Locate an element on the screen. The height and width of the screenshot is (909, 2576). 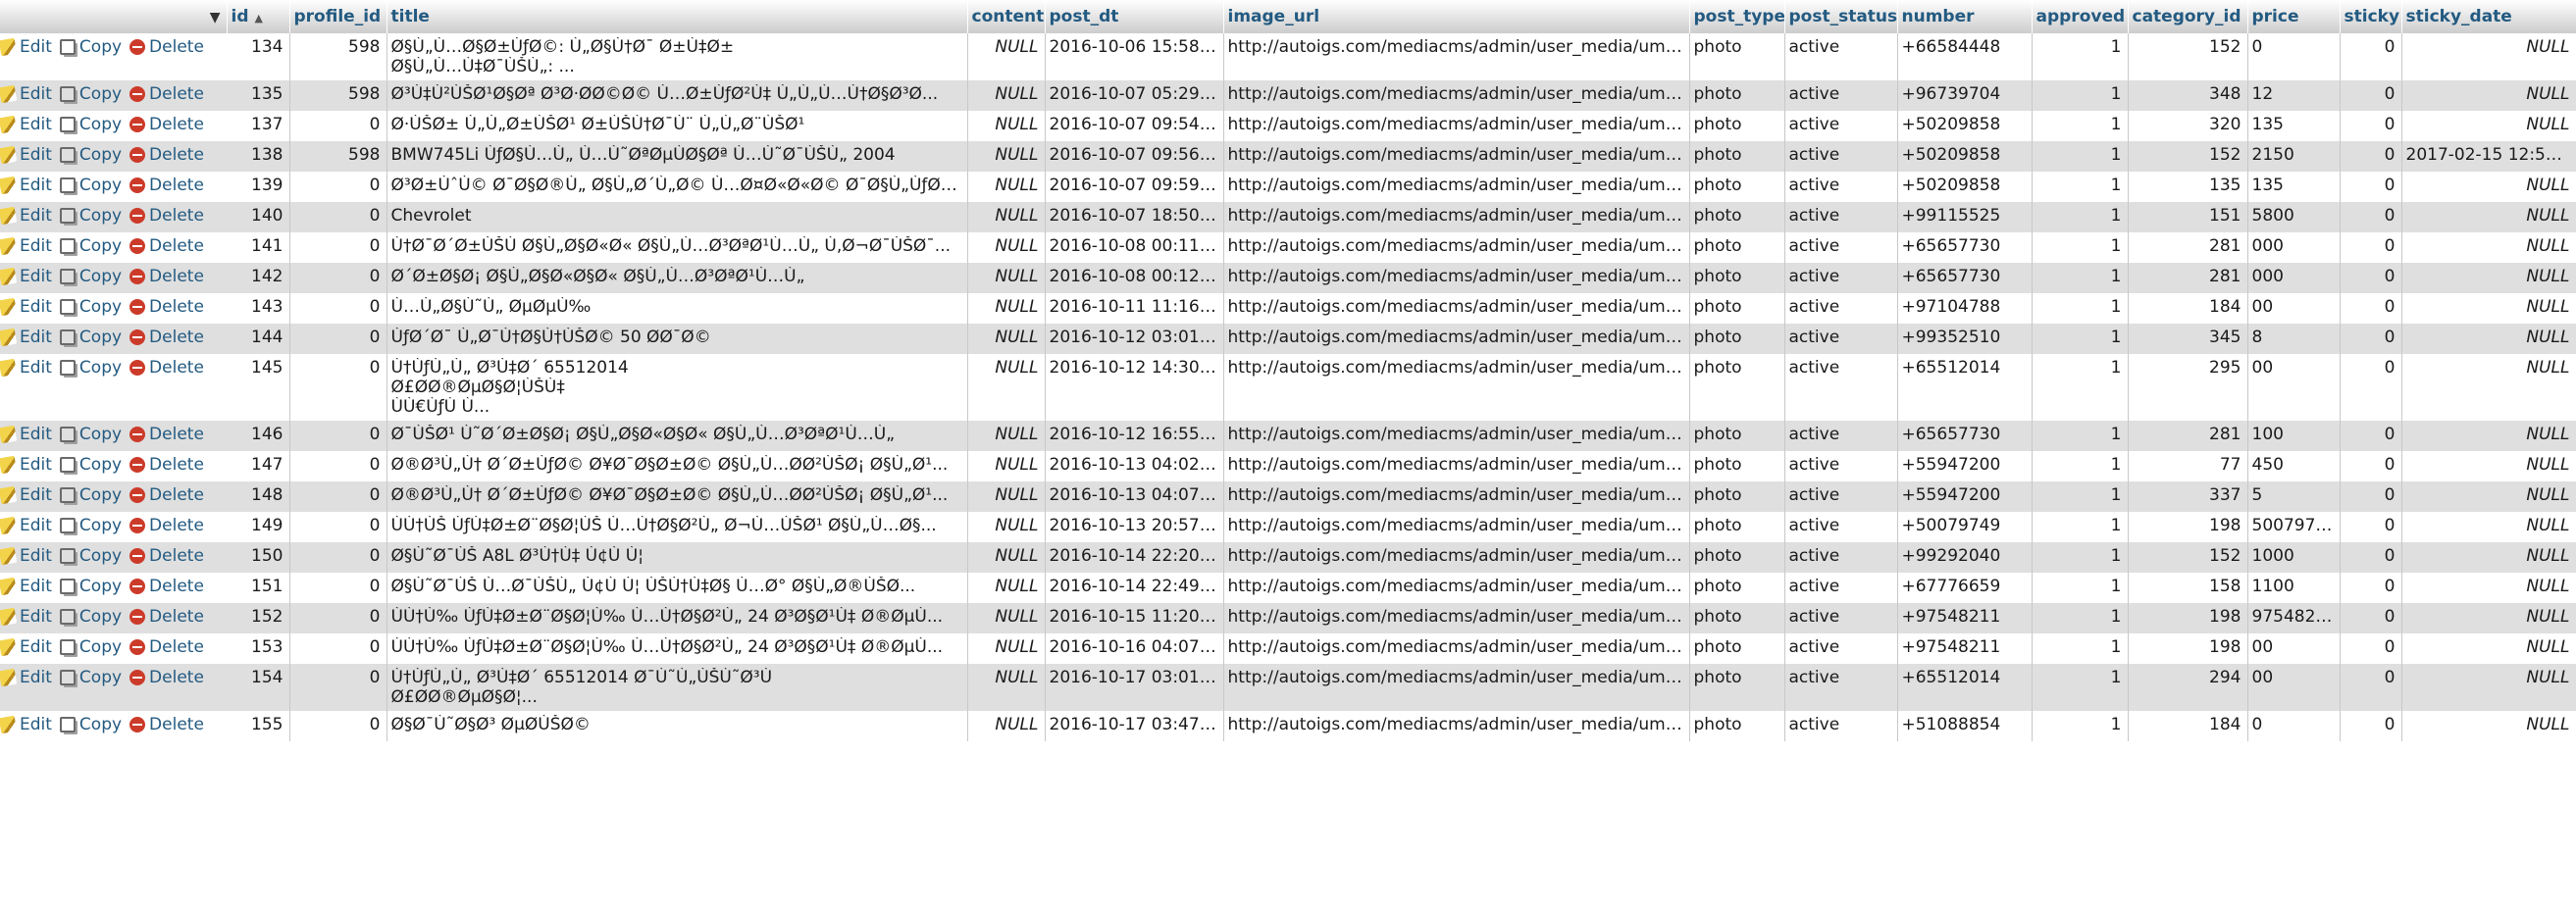
cell-category-id: 135 is located at coordinates (2188, 187).